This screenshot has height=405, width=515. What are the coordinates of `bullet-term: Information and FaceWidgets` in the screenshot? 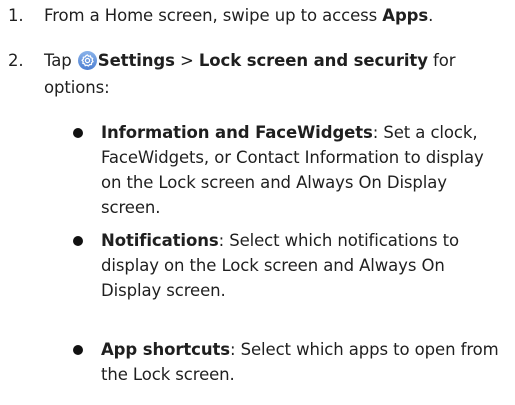 It's located at (237, 132).